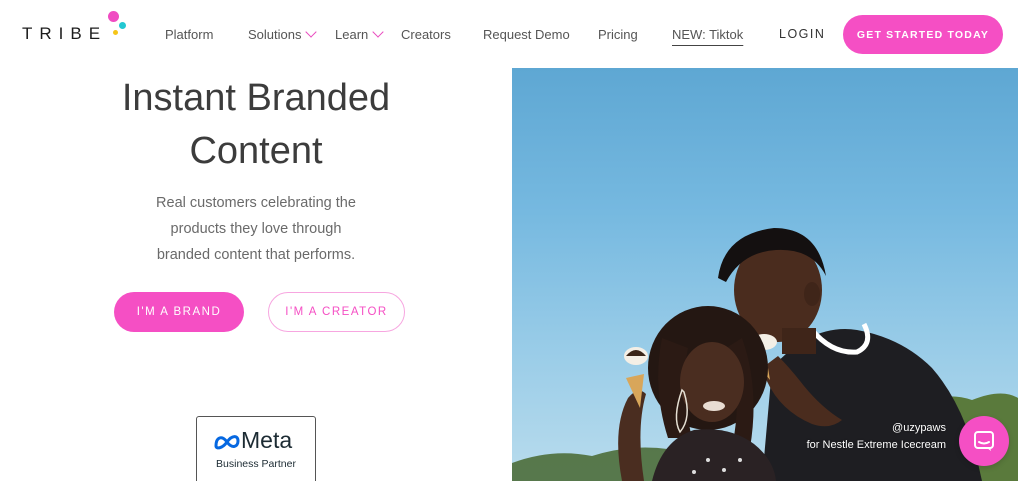 The width and height of the screenshot is (1024, 481). What do you see at coordinates (256, 151) in the screenshot?
I see `hero-title-line: Content` at bounding box center [256, 151].